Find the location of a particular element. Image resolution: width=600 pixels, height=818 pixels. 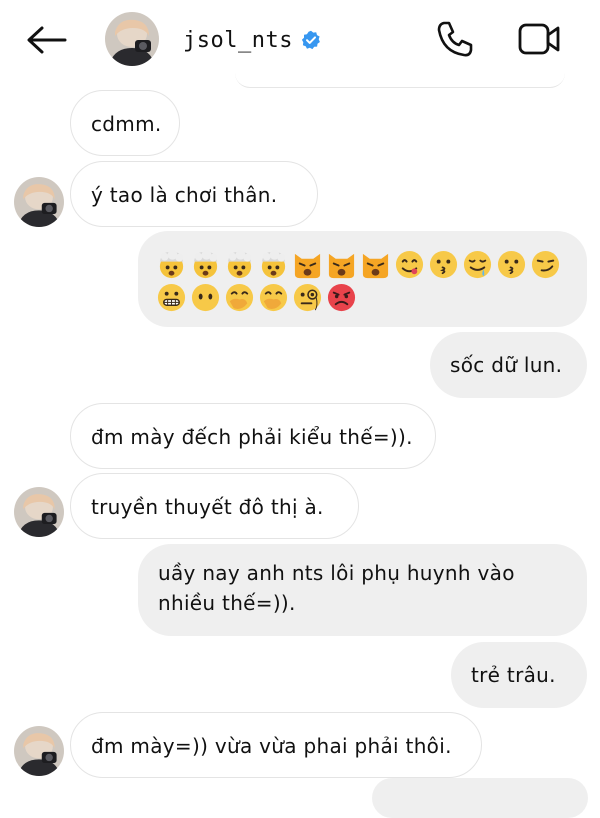

back-button is located at coordinates (46, 40).